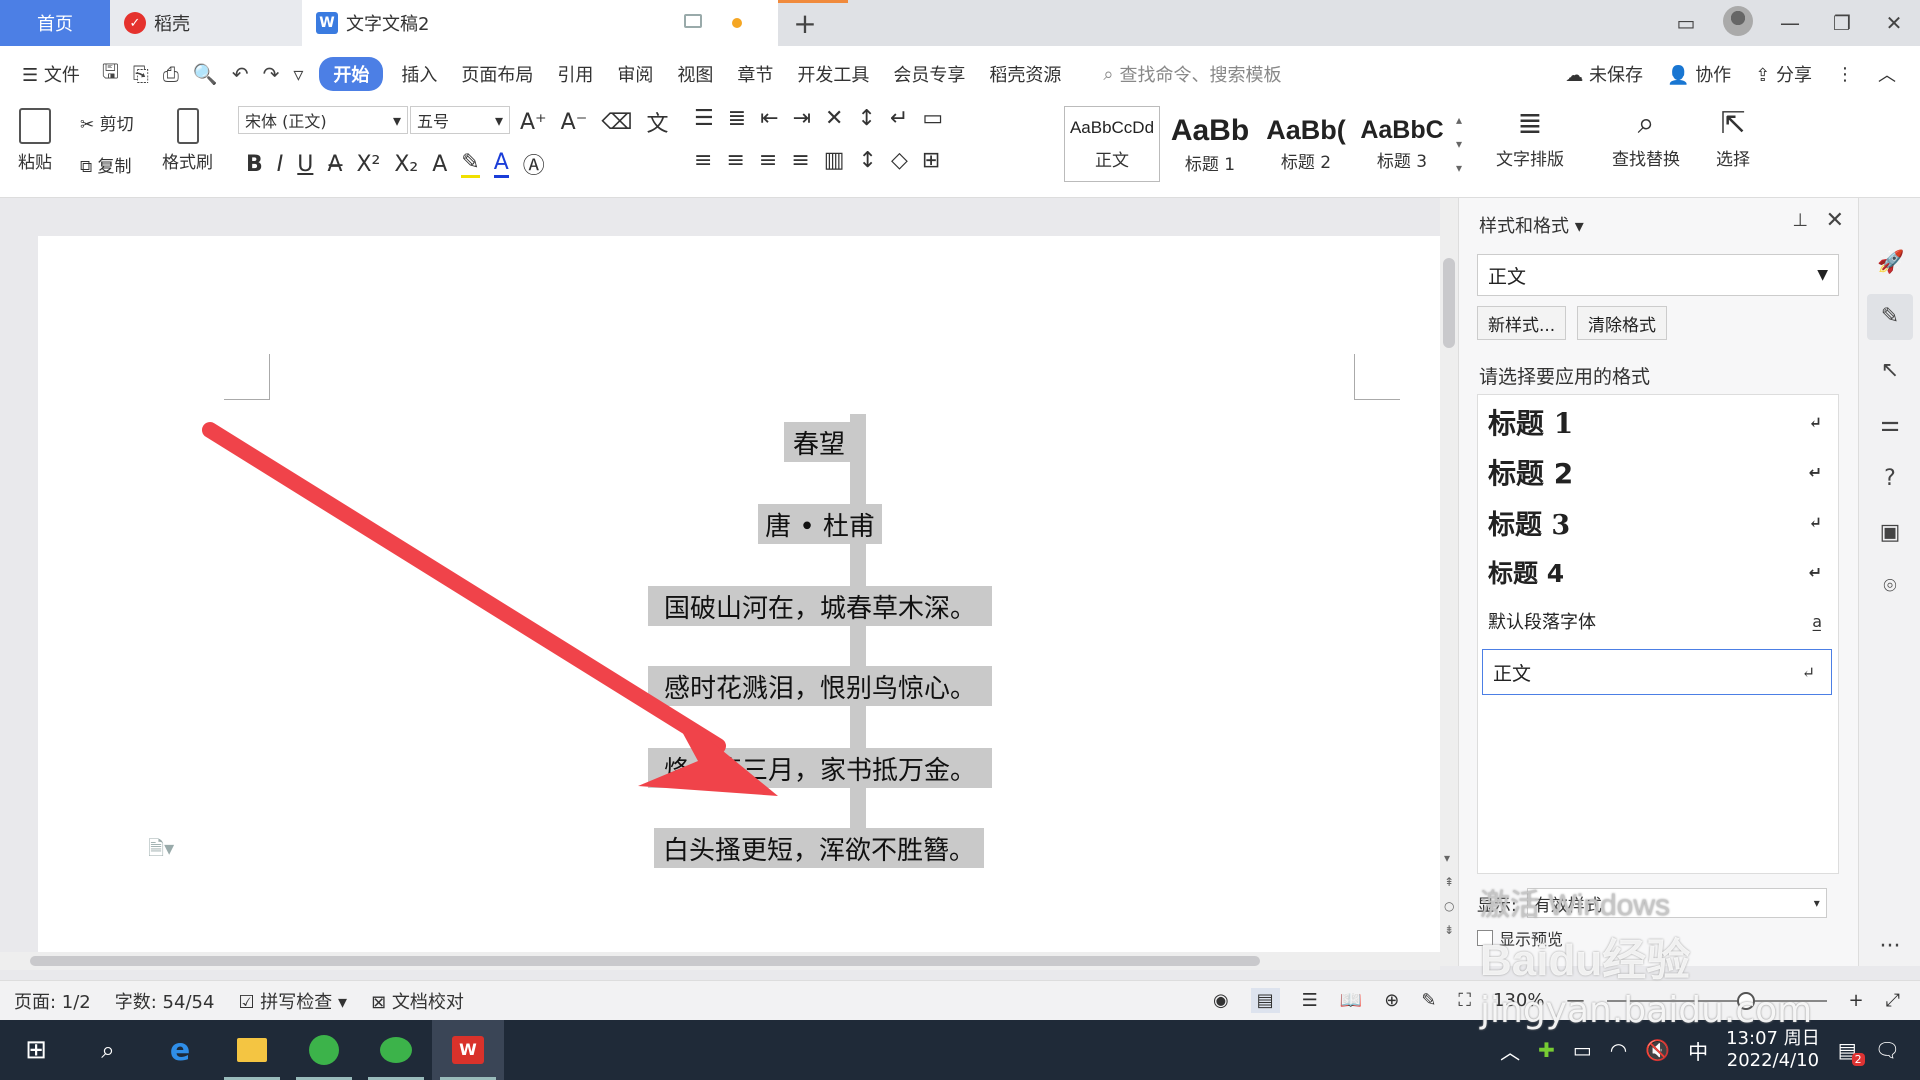  What do you see at coordinates (470, 164) in the screenshot?
I see `highlight-icon: ✎` at bounding box center [470, 164].